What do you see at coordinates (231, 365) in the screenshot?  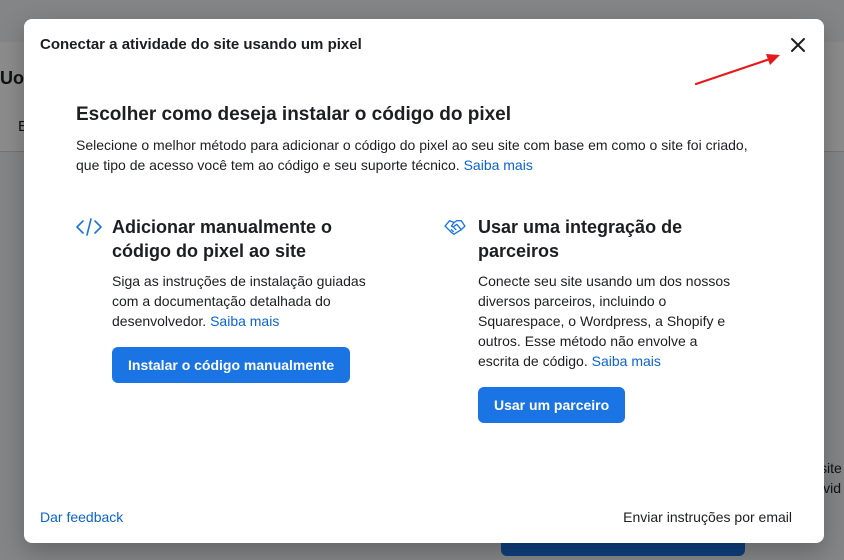 I see `install-manually-button: Instalar o código manualmente` at bounding box center [231, 365].